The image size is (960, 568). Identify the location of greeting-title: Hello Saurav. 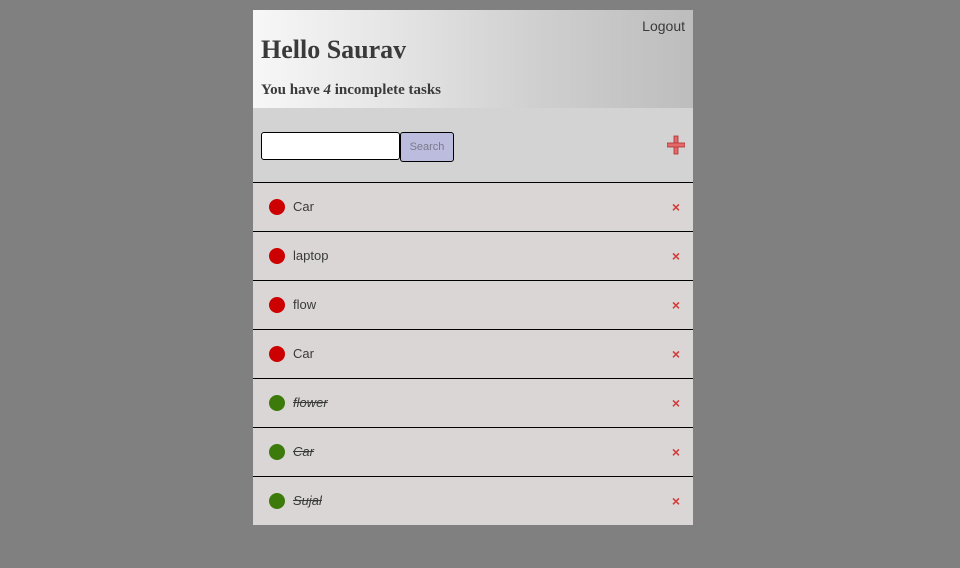
(334, 49).